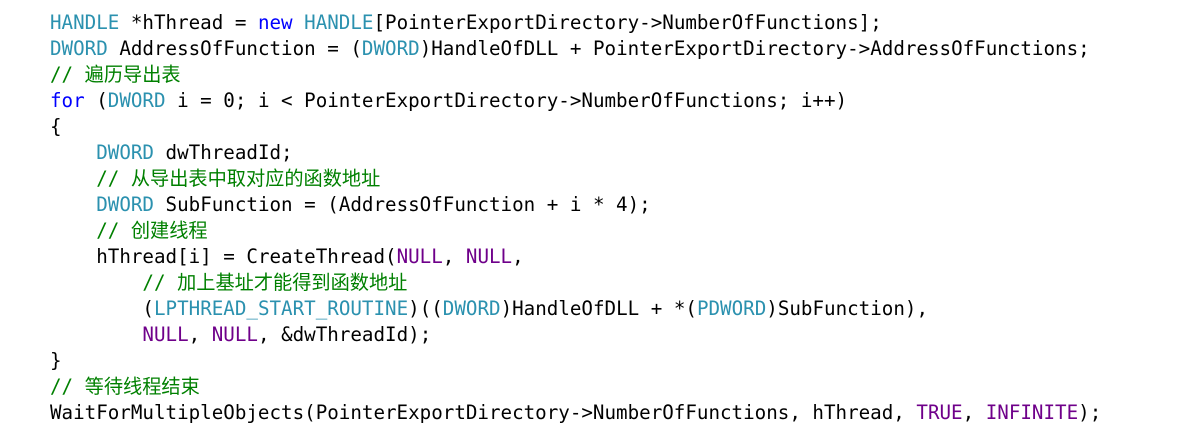 The width and height of the screenshot is (1195, 432). What do you see at coordinates (275, 22) in the screenshot?
I see `keyword: new` at bounding box center [275, 22].